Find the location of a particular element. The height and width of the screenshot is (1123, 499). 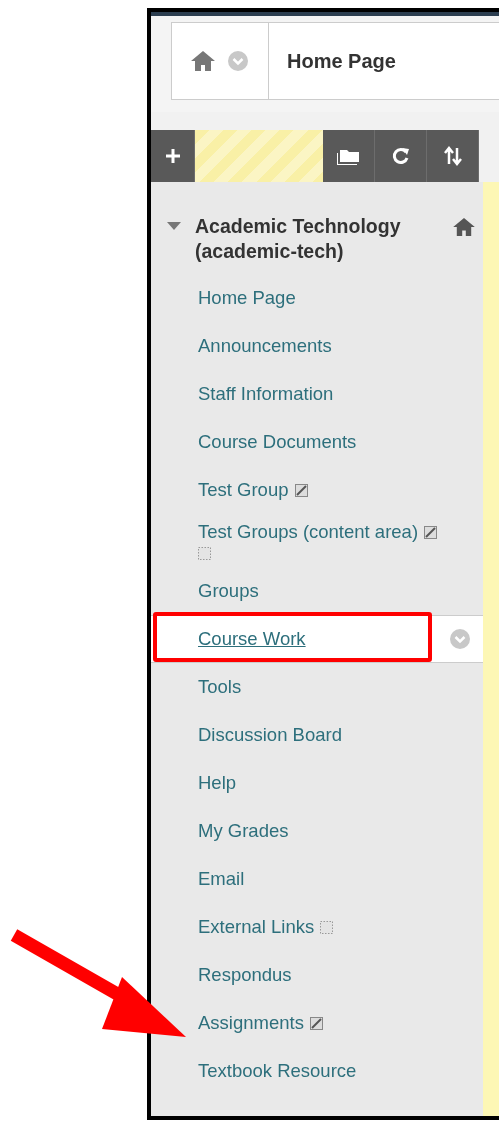

menu-link: Test Group is located at coordinates (243, 490).